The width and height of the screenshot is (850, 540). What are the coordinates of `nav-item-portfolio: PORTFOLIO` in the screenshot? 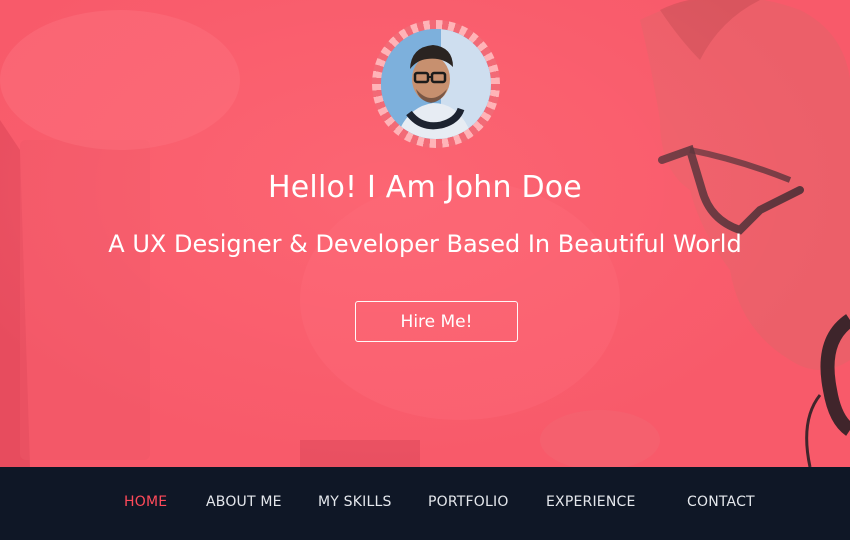 It's located at (468, 502).